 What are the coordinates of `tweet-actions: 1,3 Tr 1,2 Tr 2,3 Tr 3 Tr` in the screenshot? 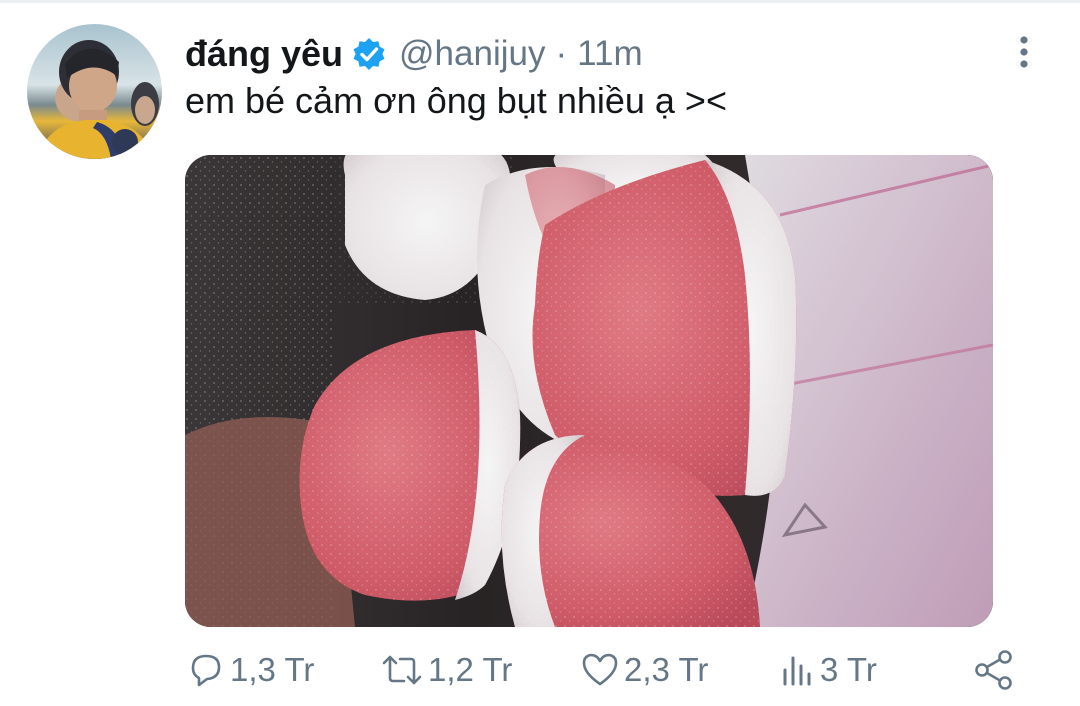 It's located at (540, 670).